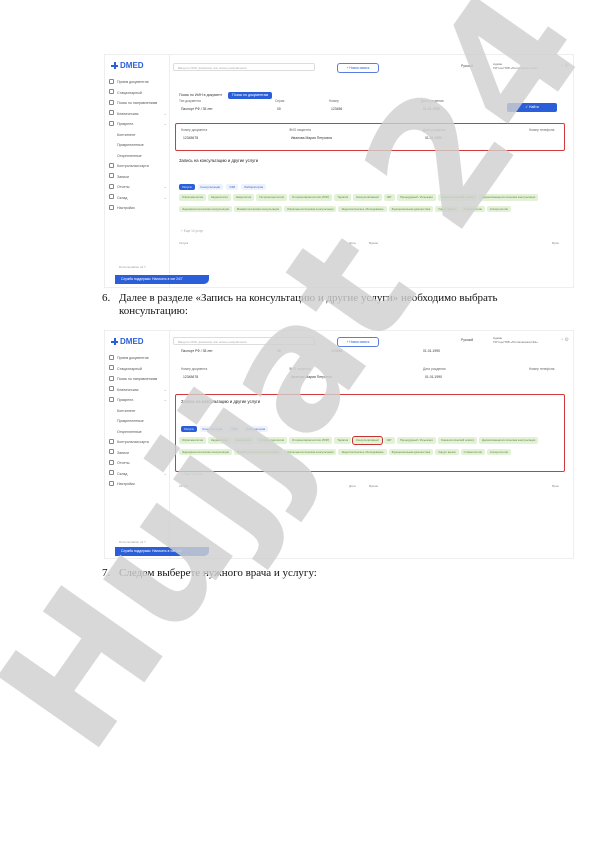 The height and width of the screenshot is (842, 596). I want to click on service-chip: Консультативный, so click(367, 197).